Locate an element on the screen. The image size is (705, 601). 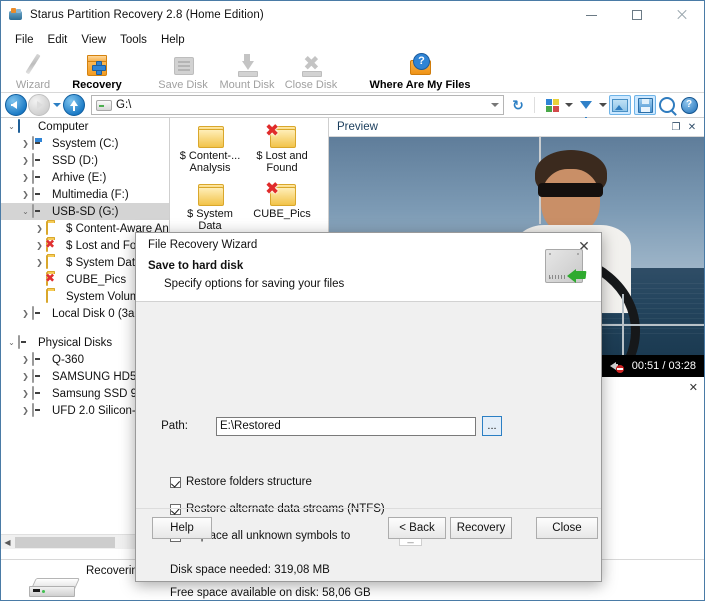
menu-file: File is located at coordinates (24, 40).